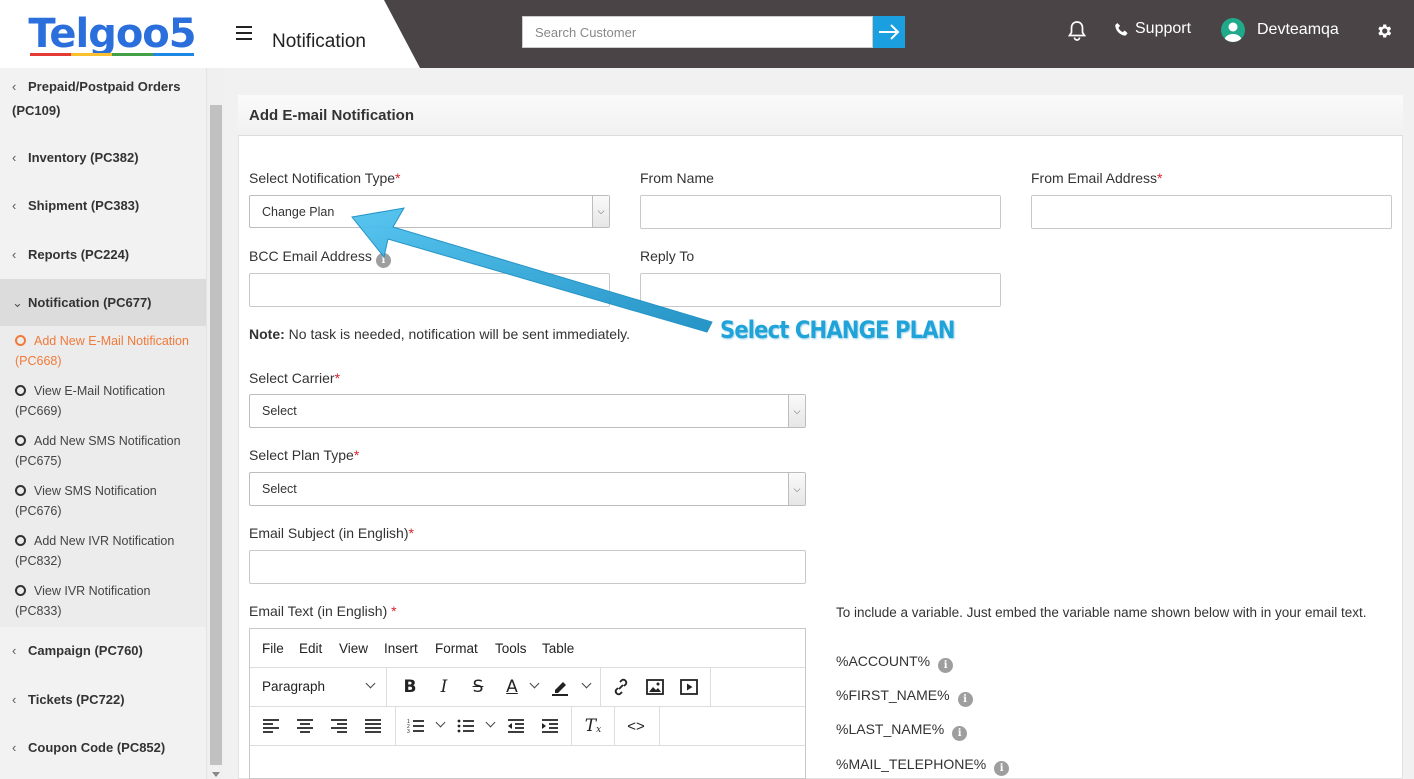 The height and width of the screenshot is (779, 1414). I want to click on sidebar-item-inventory: ‹ Inventory (PC382), so click(103, 158).